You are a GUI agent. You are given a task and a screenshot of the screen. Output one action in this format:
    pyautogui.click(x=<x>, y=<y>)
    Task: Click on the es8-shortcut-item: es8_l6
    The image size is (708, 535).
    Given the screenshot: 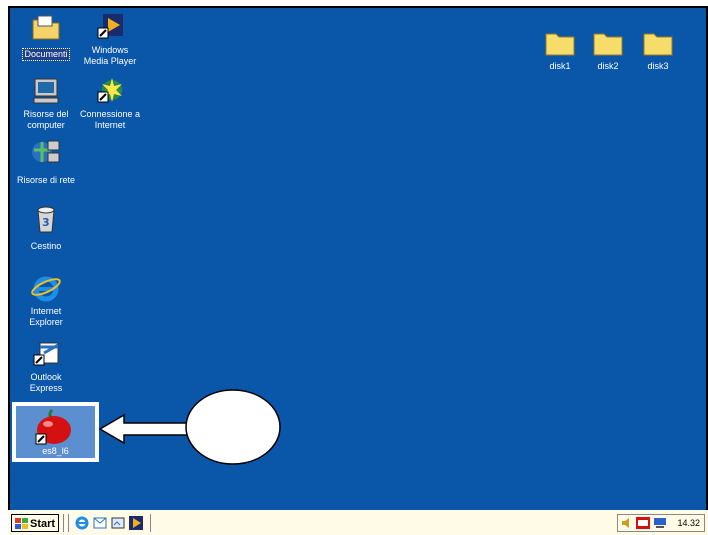 What is the action you would take?
    pyautogui.click(x=55, y=432)
    